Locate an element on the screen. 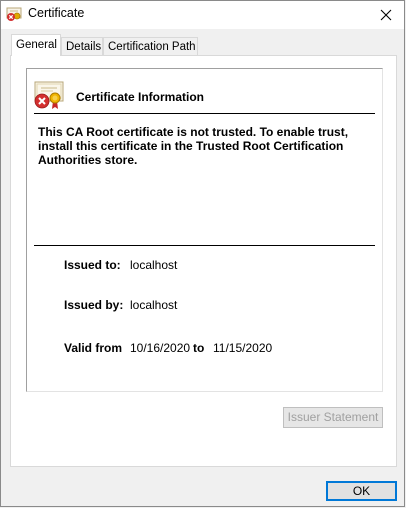 This screenshot has height=508, width=406. certificate-info-header: Certificate Information is located at coordinates (140, 97).